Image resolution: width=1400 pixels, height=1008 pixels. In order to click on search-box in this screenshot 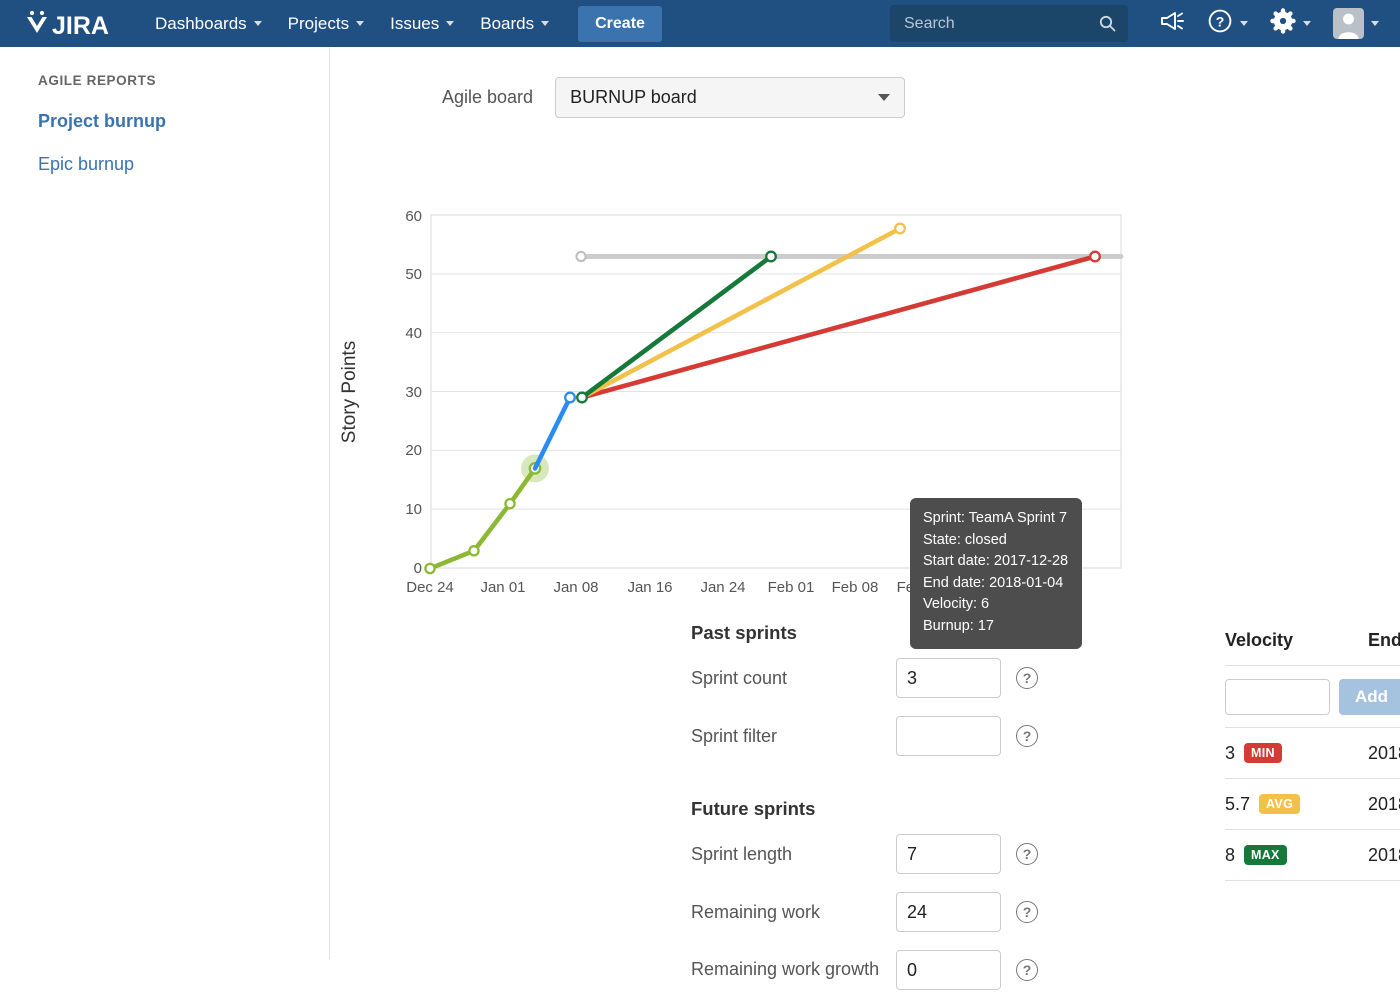, I will do `click(1009, 23)`.